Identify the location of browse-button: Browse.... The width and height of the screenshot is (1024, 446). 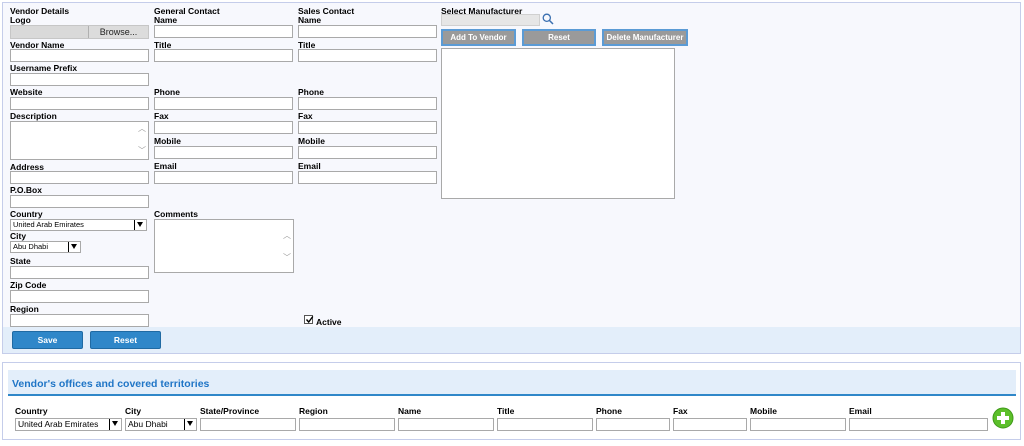
(118, 32).